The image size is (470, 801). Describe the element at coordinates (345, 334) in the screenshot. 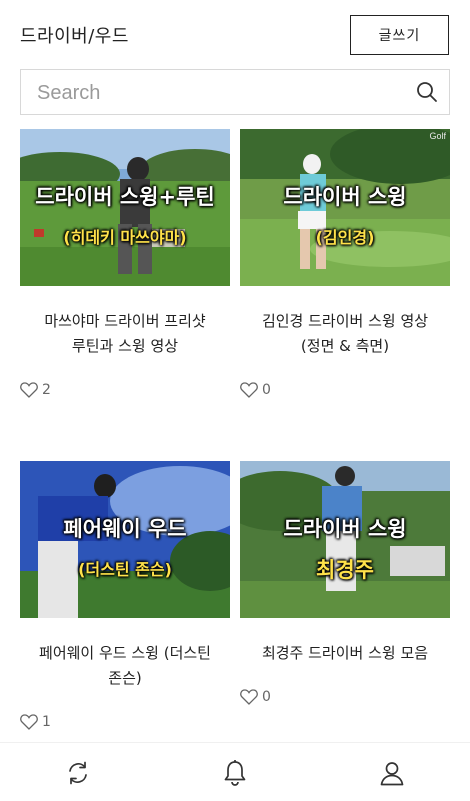

I see `post-title: 김인경 드라이버 스윙 영상 (정면 & 측면)` at that location.